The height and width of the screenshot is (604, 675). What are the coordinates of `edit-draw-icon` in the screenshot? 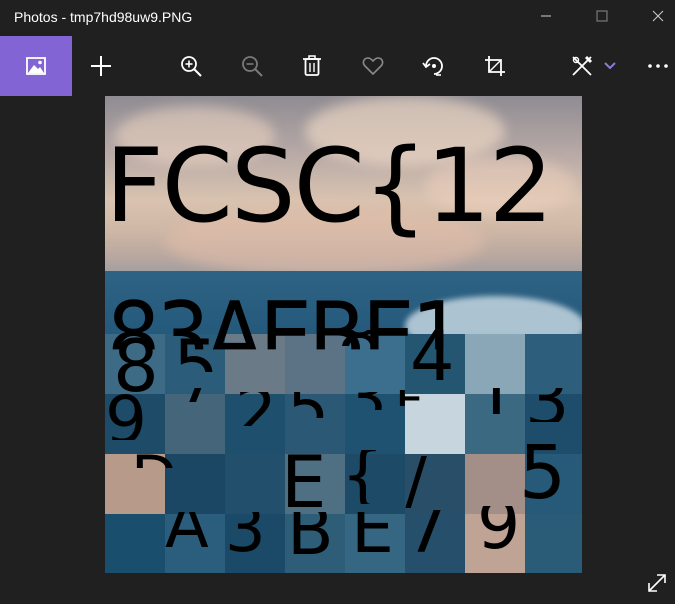 It's located at (582, 65).